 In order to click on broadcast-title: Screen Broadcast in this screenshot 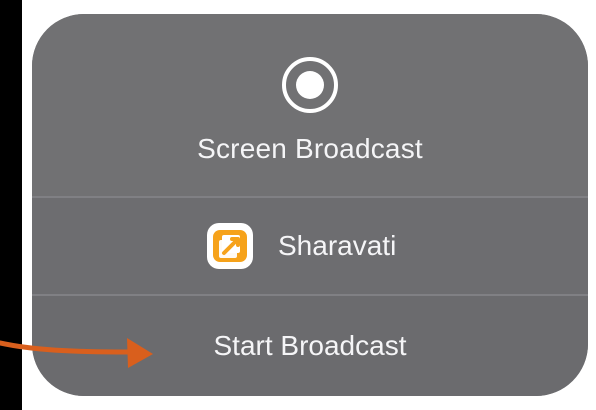, I will do `click(310, 148)`.